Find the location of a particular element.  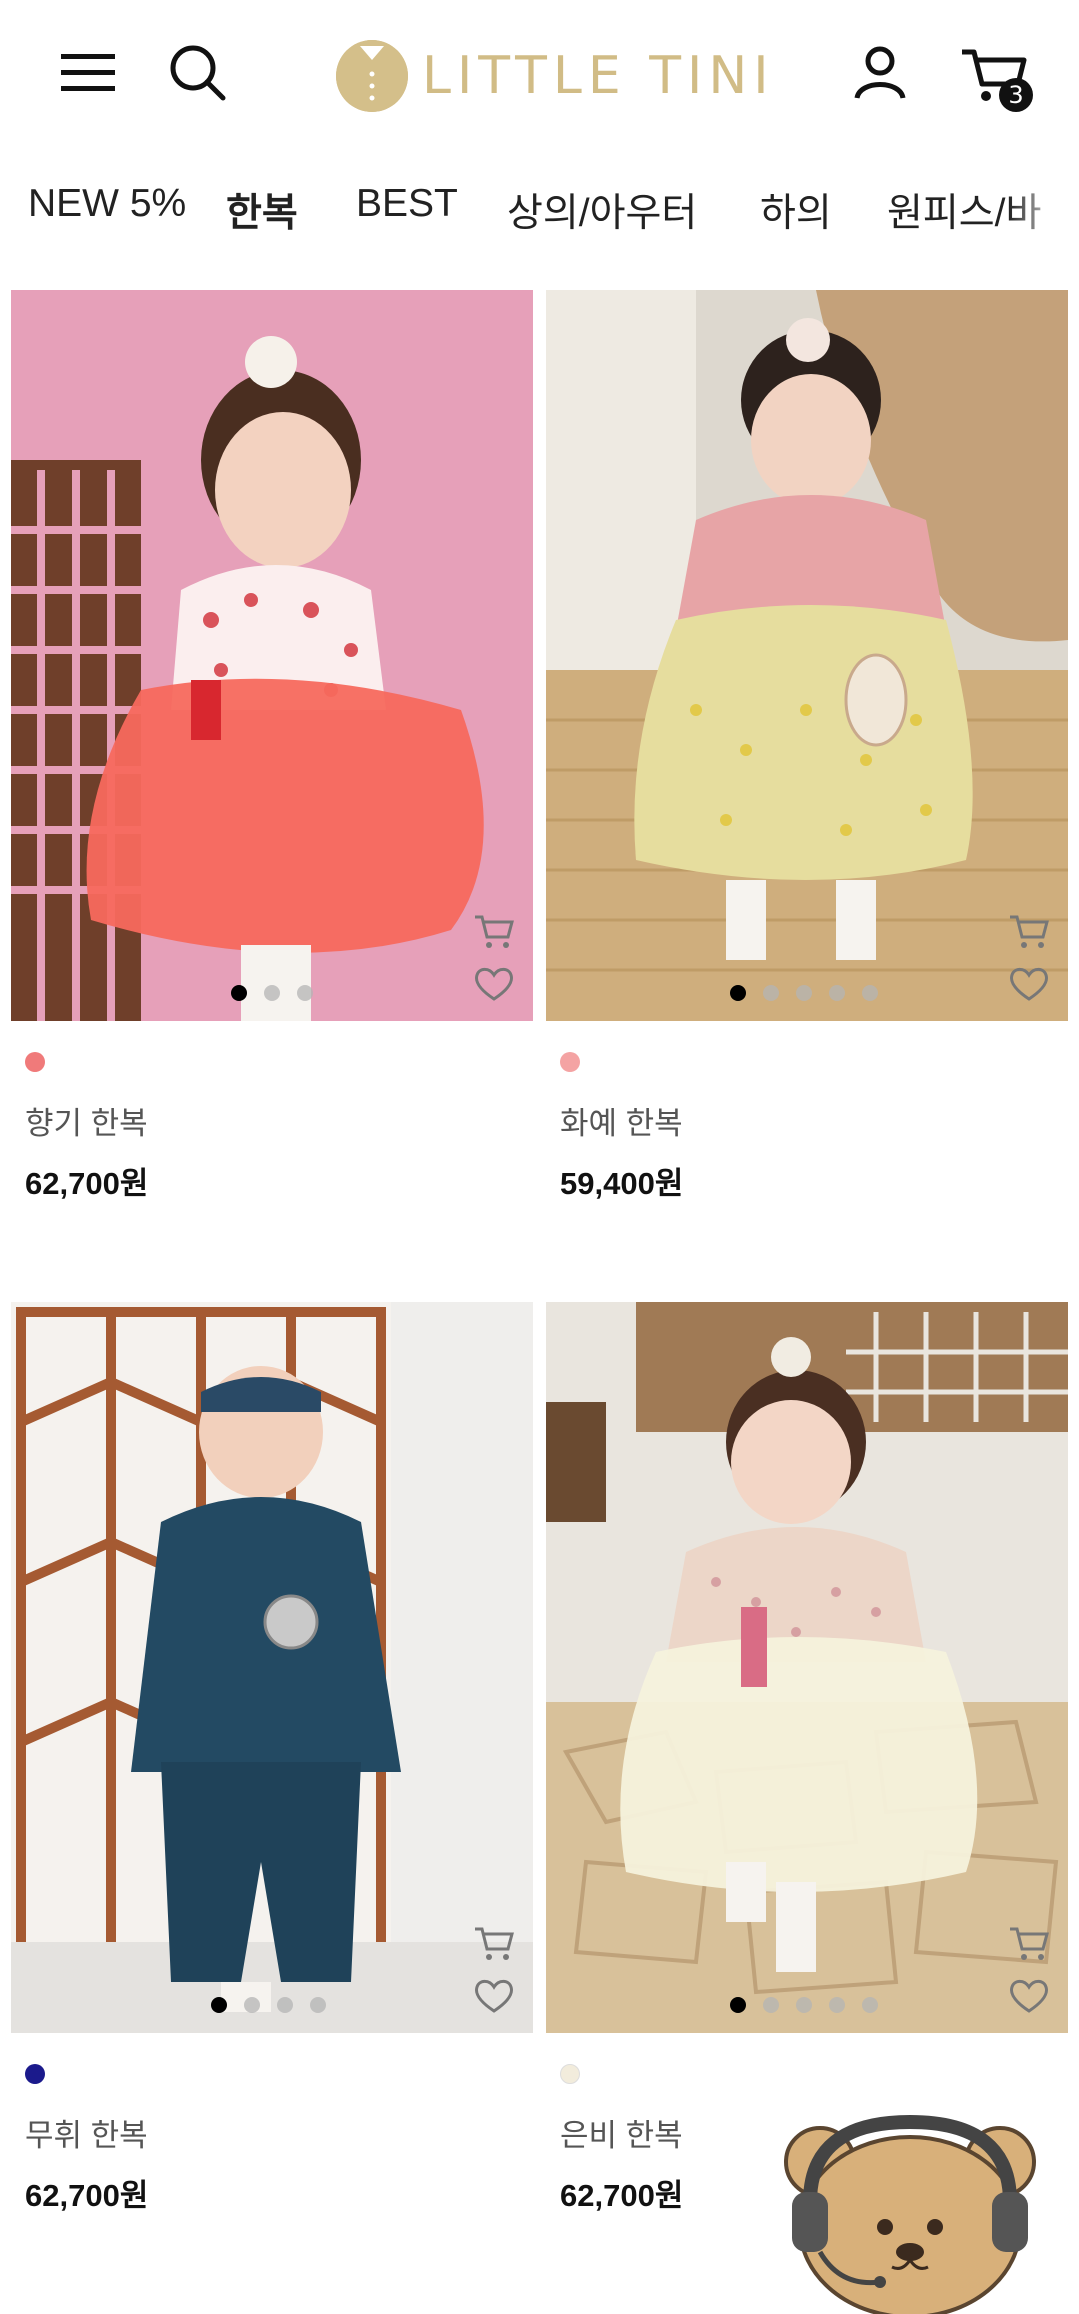

cart-icon: 3 is located at coordinates (995, 76).